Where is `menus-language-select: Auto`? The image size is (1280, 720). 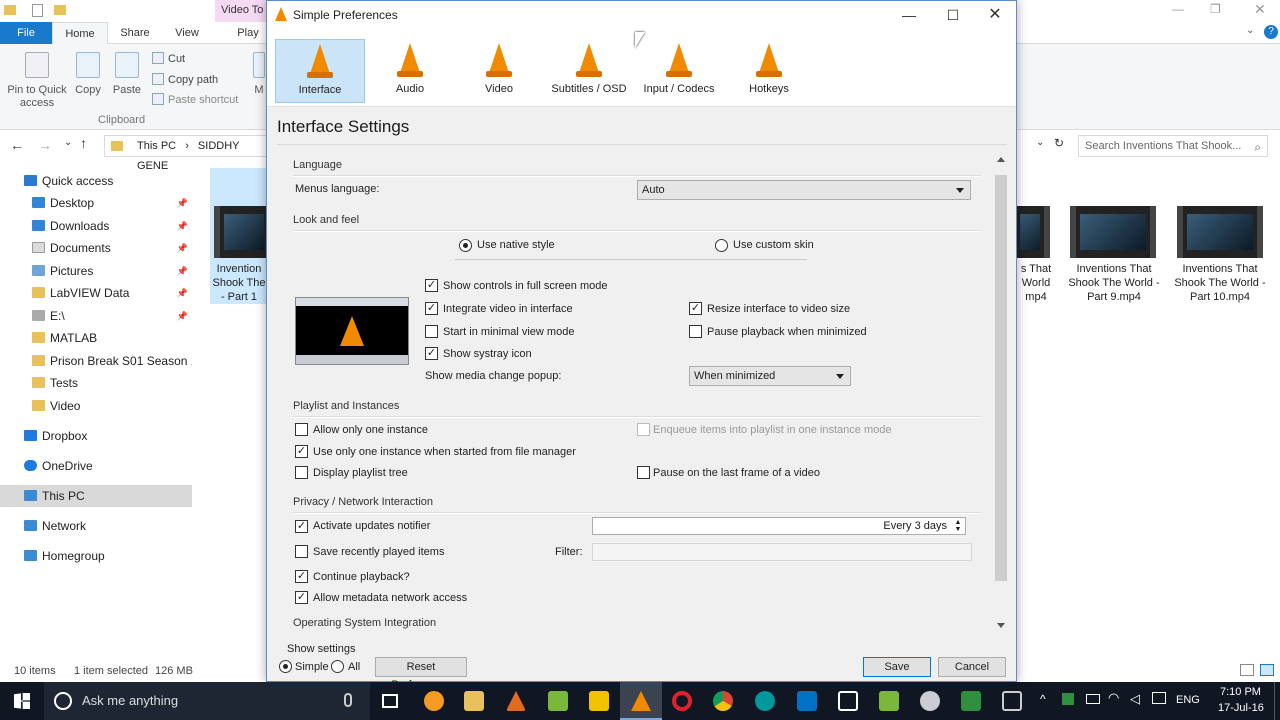
menus-language-select: Auto is located at coordinates (804, 190).